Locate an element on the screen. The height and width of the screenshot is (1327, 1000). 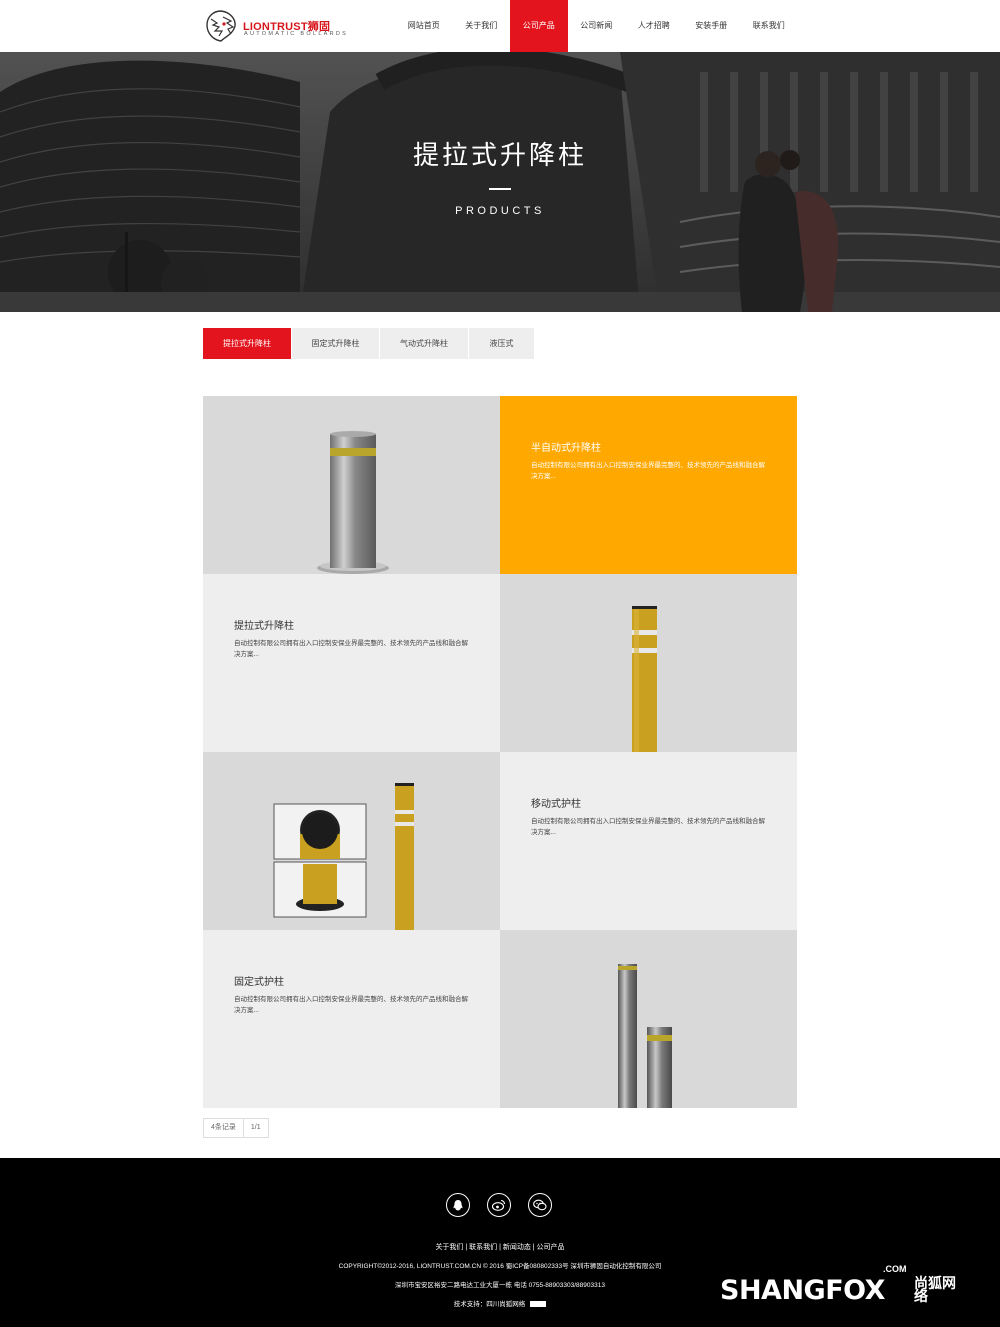
pager-pages: 1/1 is located at coordinates (256, 1128).